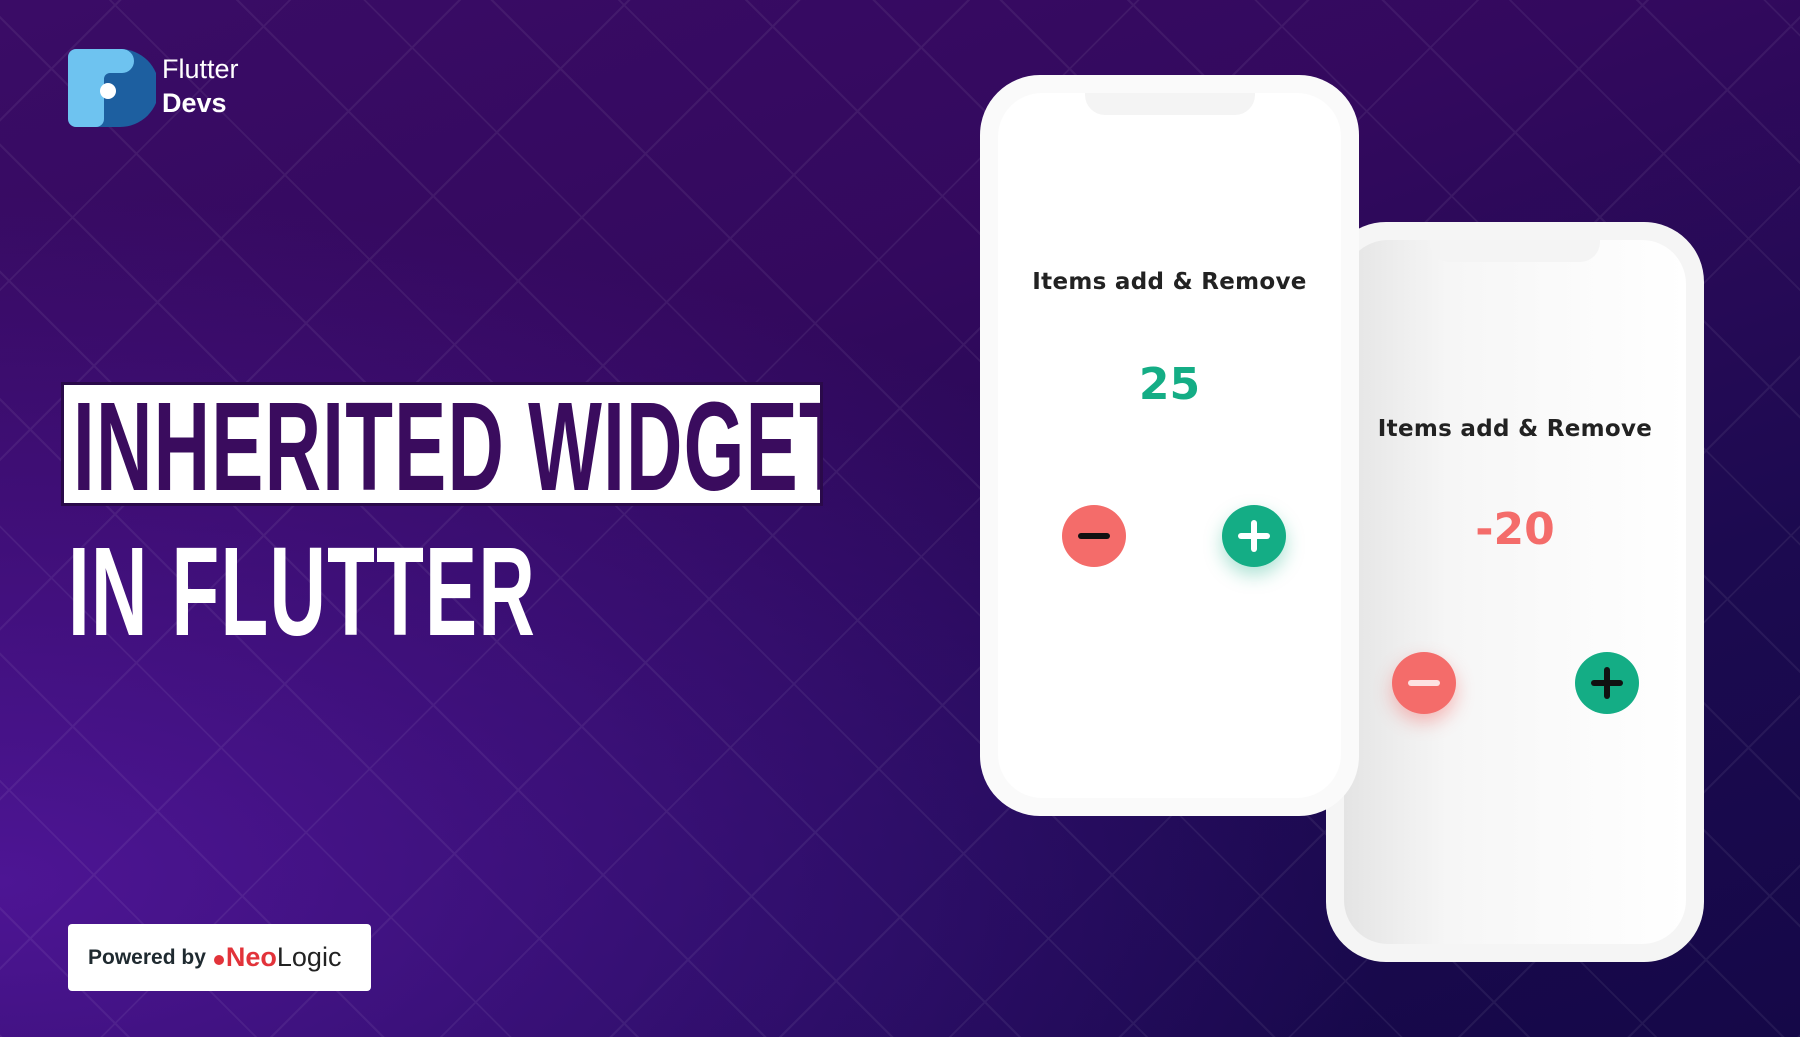  I want to click on powered-by-label: Powered by, so click(147, 957).